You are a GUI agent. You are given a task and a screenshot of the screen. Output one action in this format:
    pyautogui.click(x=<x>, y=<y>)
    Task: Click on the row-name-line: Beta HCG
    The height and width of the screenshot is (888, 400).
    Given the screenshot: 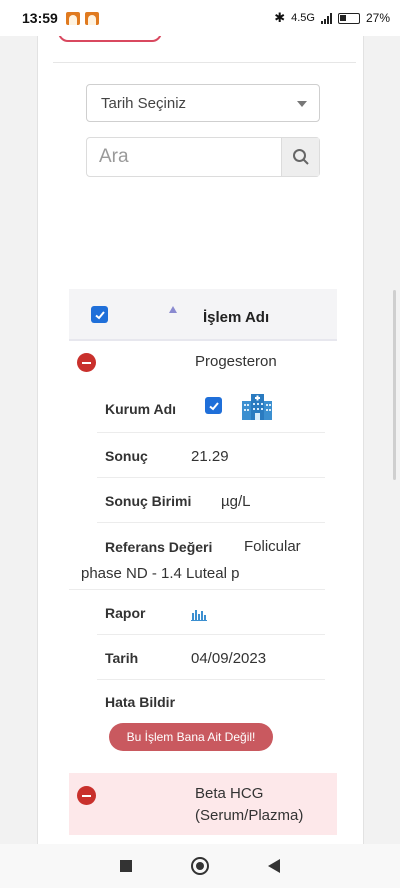 What is the action you would take?
    pyautogui.click(x=229, y=793)
    